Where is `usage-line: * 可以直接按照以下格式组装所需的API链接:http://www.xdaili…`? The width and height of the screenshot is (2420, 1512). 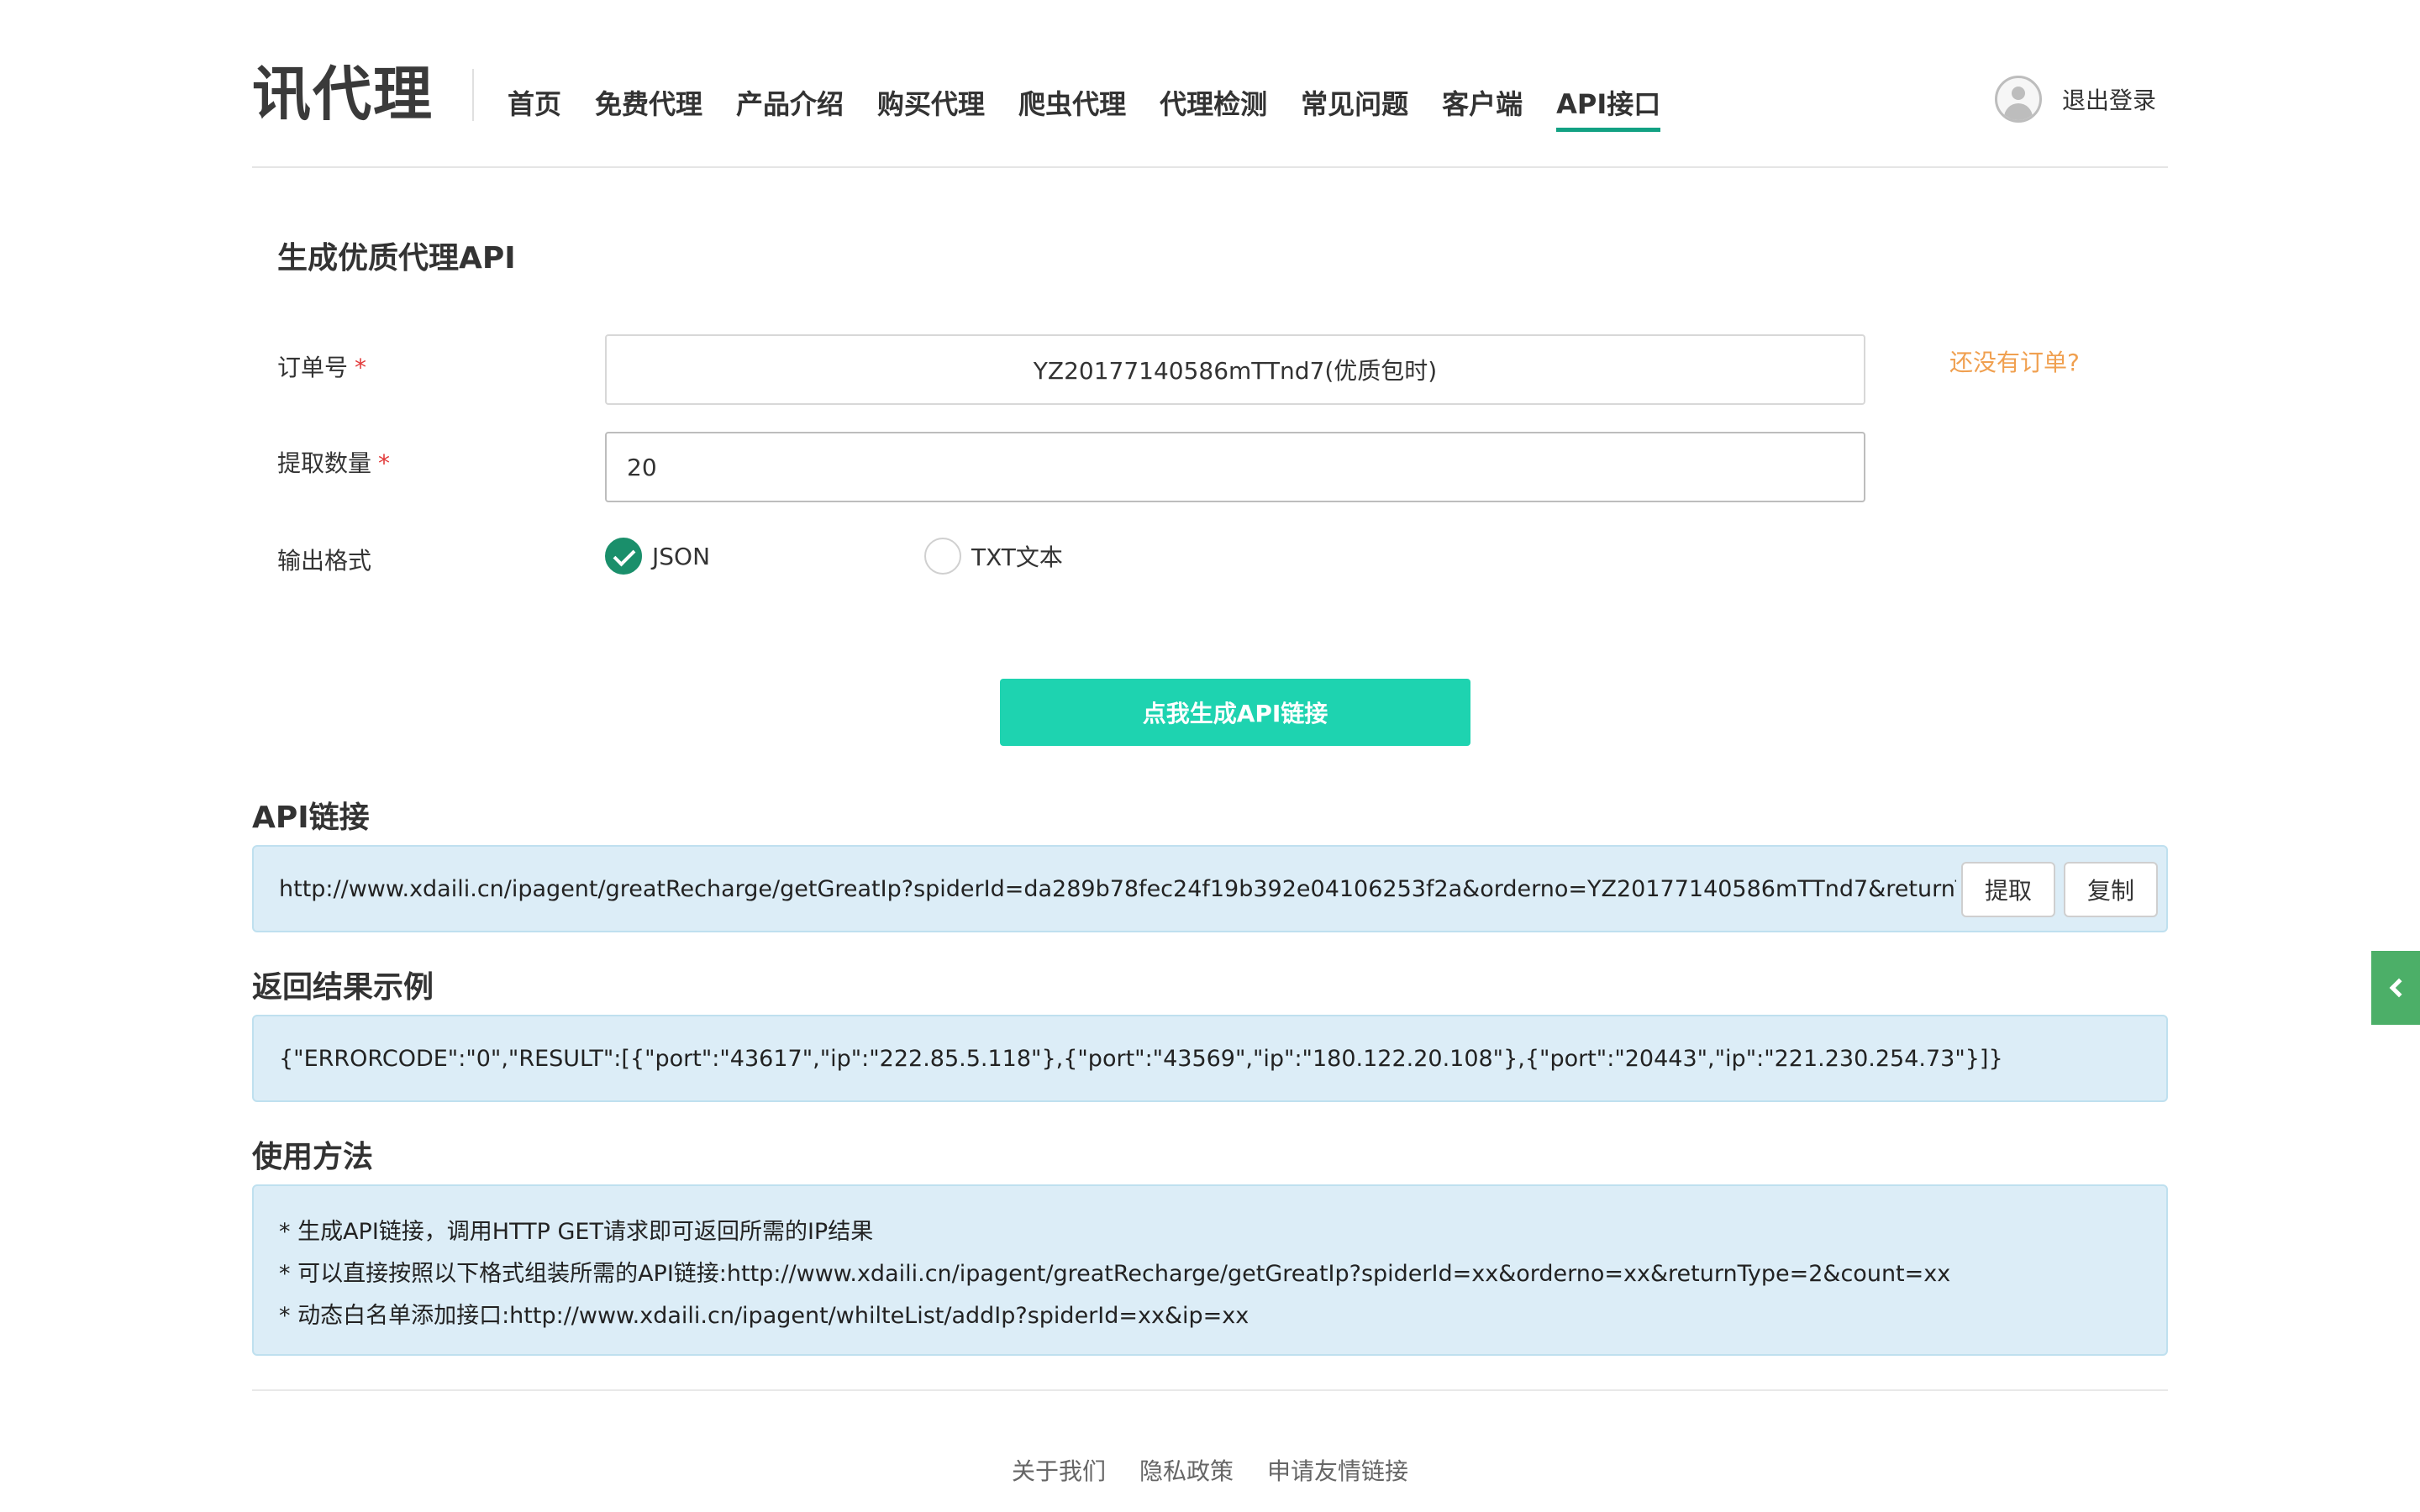
usage-line: * 可以直接按照以下格式组装所需的API链接:http://www.xdaili… is located at coordinates (1115, 1274).